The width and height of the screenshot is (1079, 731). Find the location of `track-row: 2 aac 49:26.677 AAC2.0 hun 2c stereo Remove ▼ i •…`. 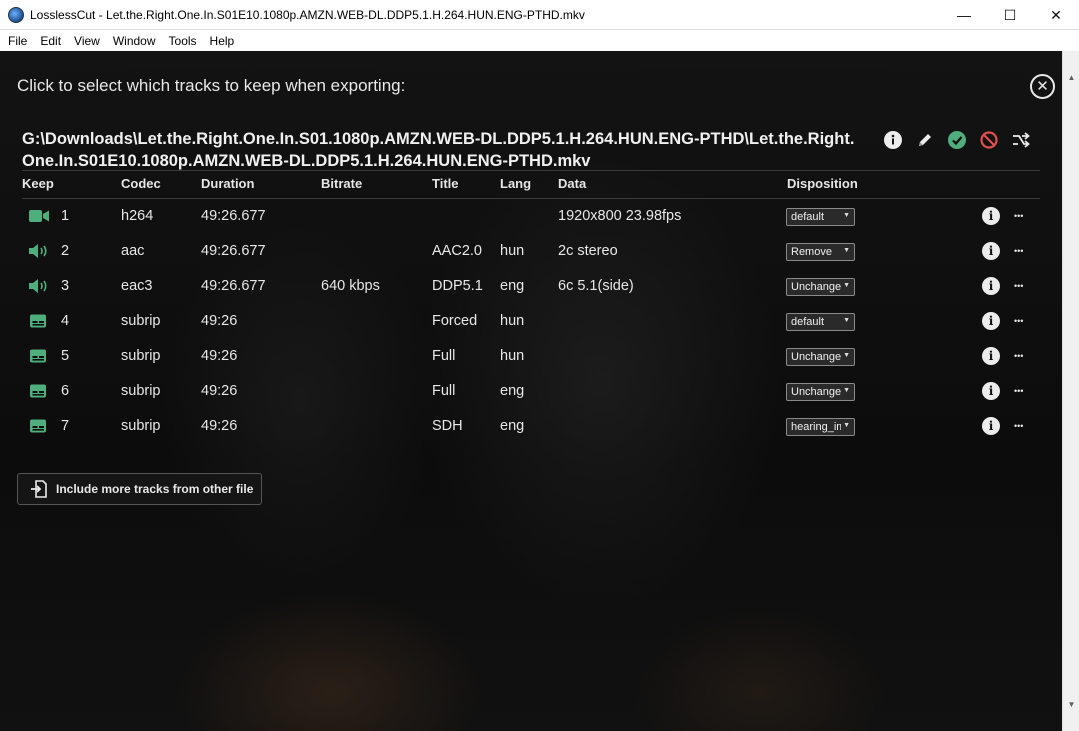

track-row: 2 aac 49:26.677 AAC2.0 hun 2c stereo Remove ▼ i •… is located at coordinates (531, 251).